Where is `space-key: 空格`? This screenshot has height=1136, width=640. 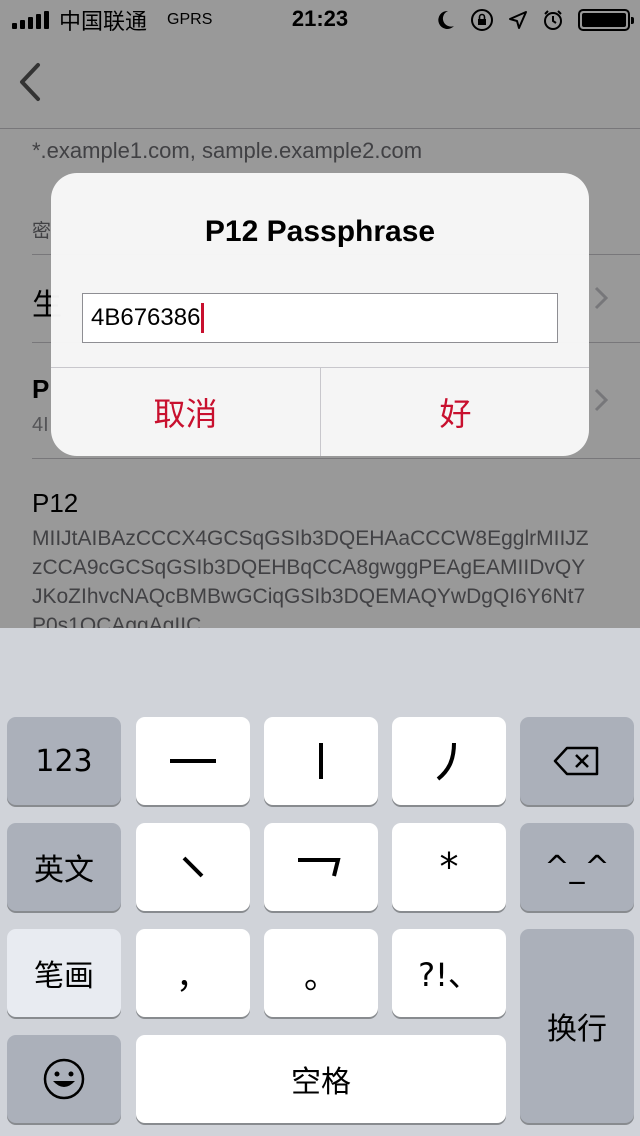
space-key: 空格 is located at coordinates (321, 1079).